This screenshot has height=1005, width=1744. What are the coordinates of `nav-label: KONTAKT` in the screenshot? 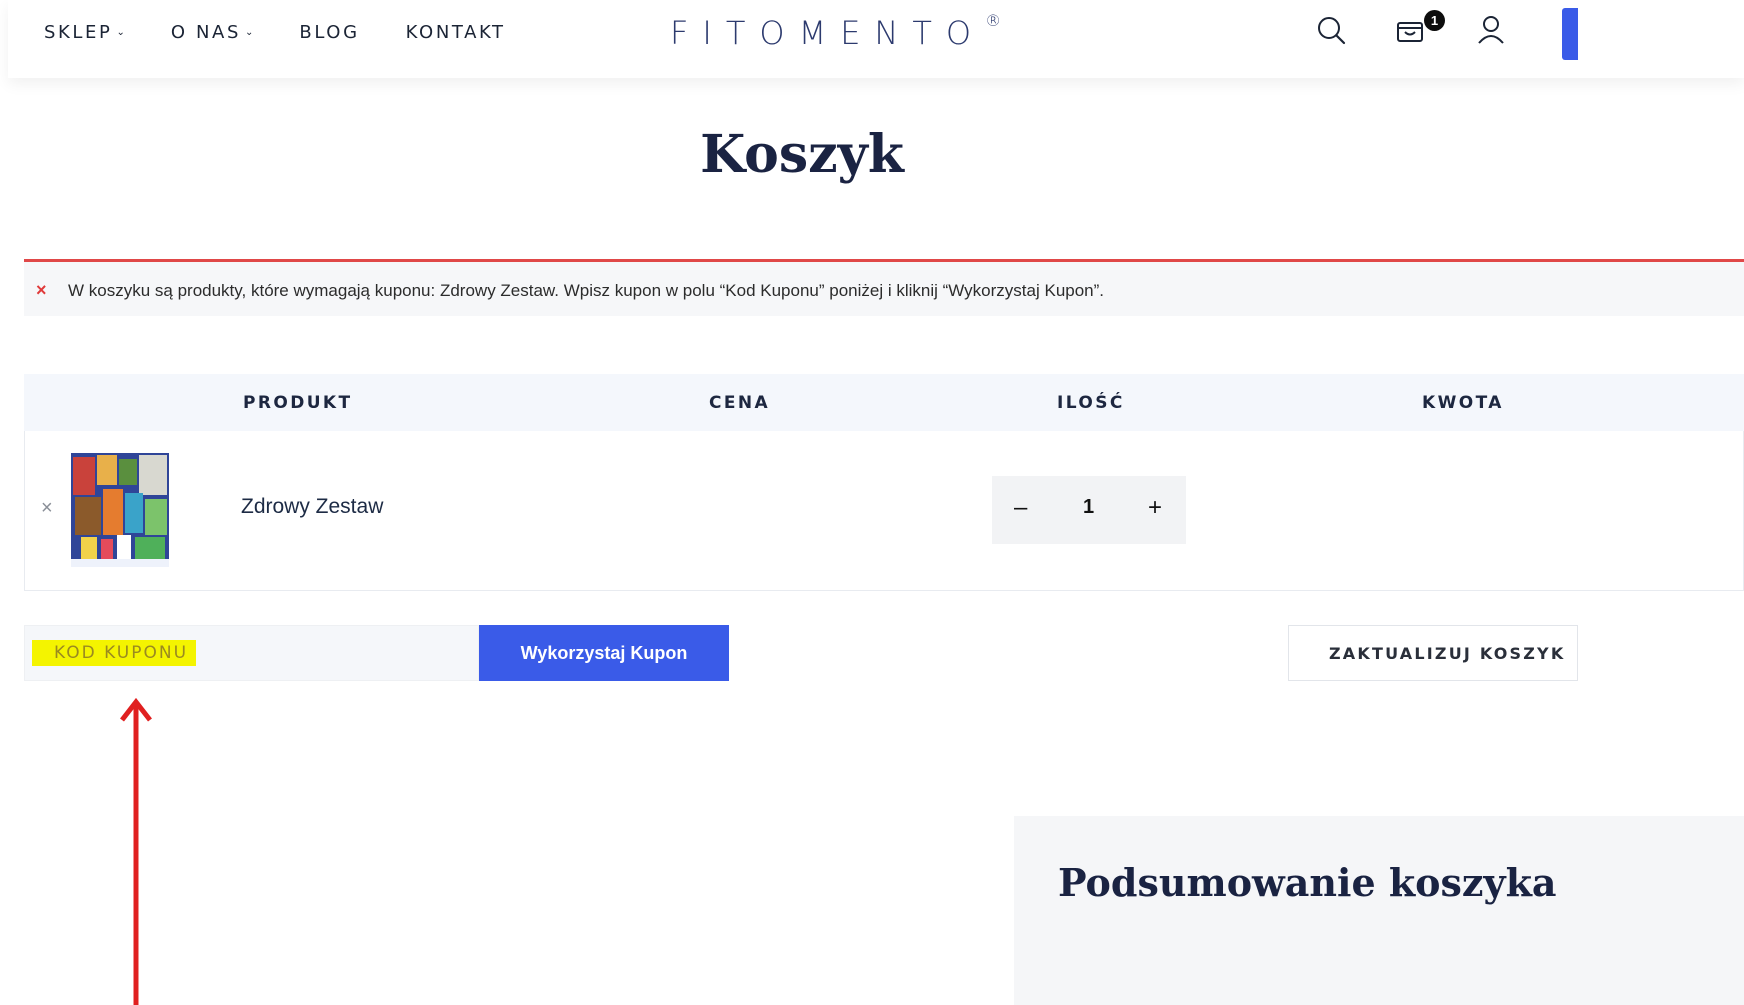 It's located at (455, 32).